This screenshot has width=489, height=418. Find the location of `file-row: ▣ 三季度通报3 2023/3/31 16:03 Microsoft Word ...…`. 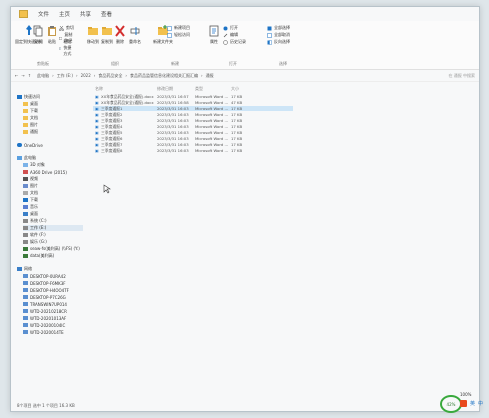

file-row: ▣ 三季度通报3 2023/3/31 16:03 Microsoft Word ...… is located at coordinates (193, 120).